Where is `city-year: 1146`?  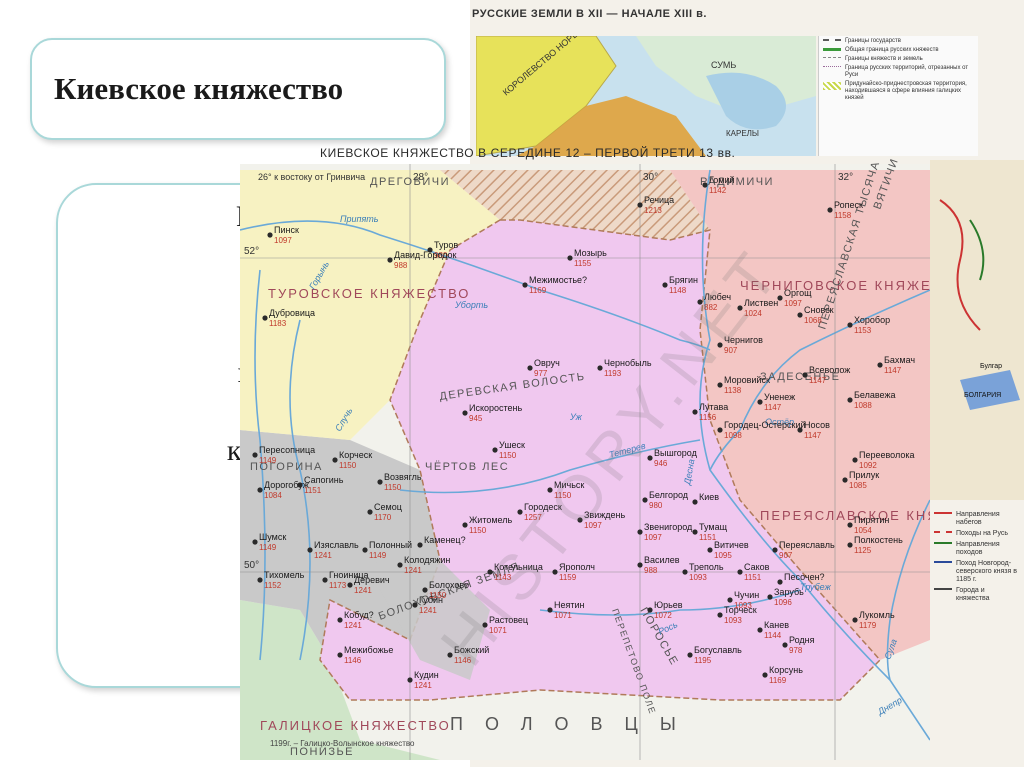 city-year: 1146 is located at coordinates (353, 660).